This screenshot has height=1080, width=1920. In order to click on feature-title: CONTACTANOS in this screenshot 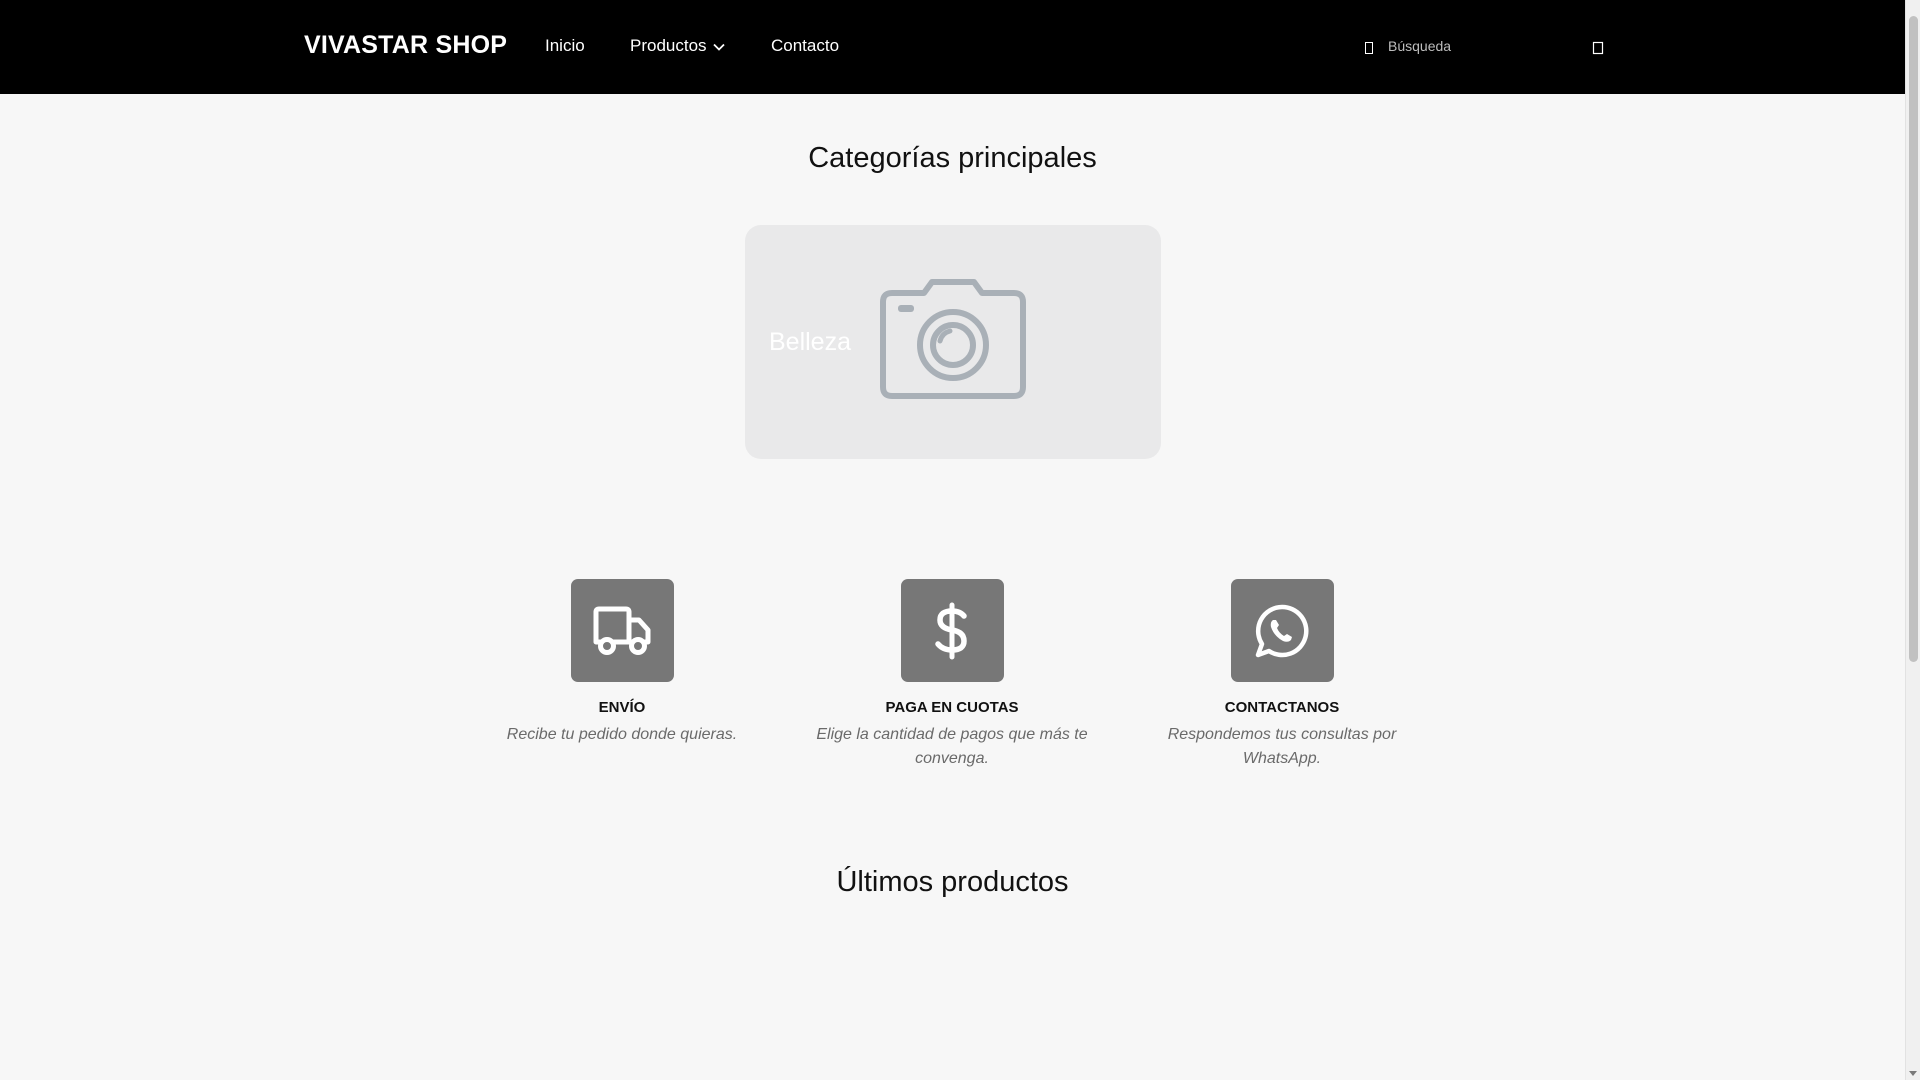, I will do `click(1282, 707)`.